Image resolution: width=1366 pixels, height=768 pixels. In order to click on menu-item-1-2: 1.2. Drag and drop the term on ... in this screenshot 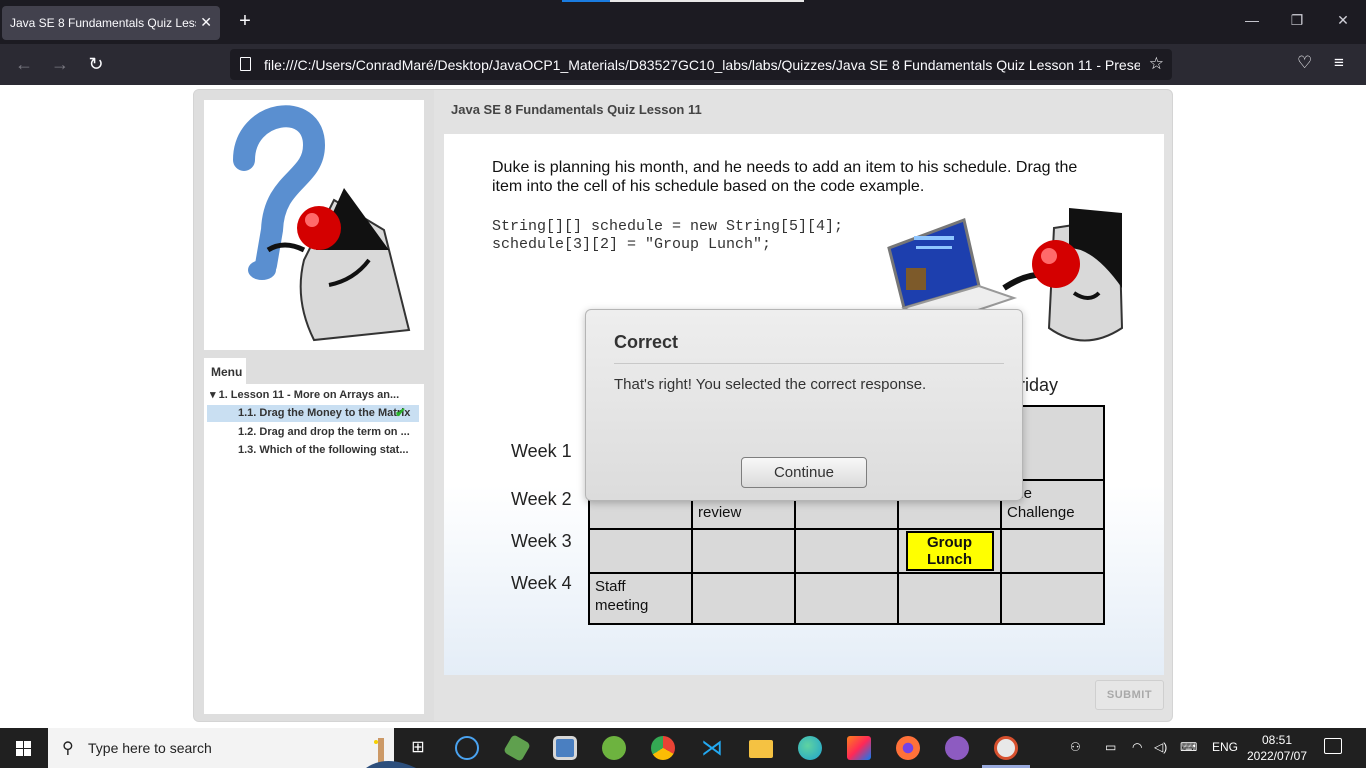, I will do `click(330, 432)`.